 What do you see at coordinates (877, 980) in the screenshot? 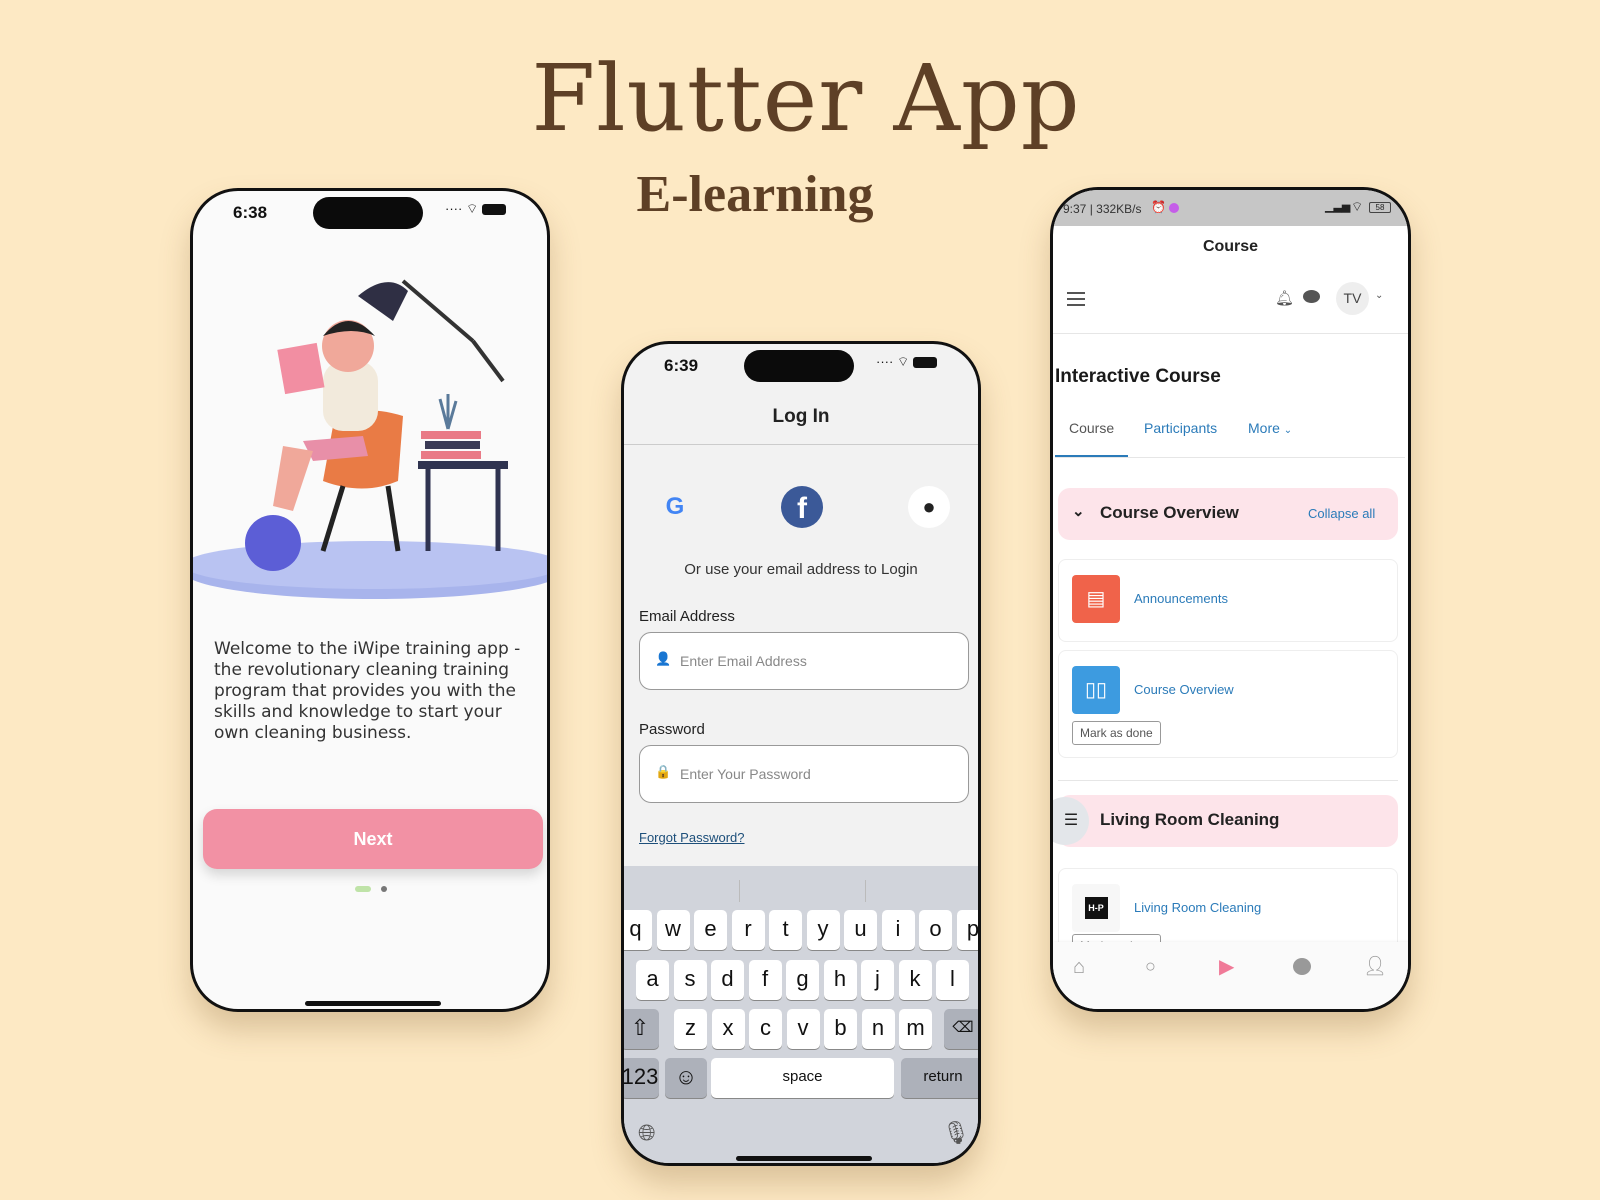
I see `key-j: j` at bounding box center [877, 980].